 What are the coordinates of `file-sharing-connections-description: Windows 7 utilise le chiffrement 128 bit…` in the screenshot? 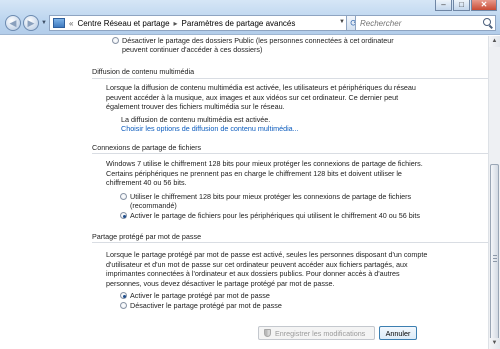 It's located at (264, 173).